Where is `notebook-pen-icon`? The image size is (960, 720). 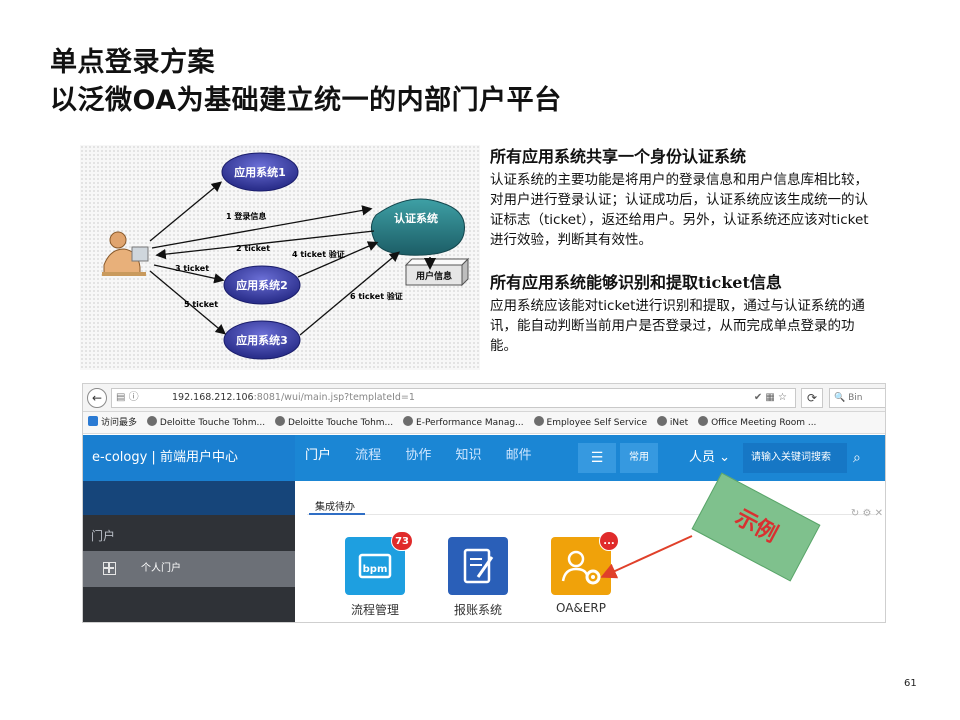
notebook-pen-icon is located at coordinates (478, 566).